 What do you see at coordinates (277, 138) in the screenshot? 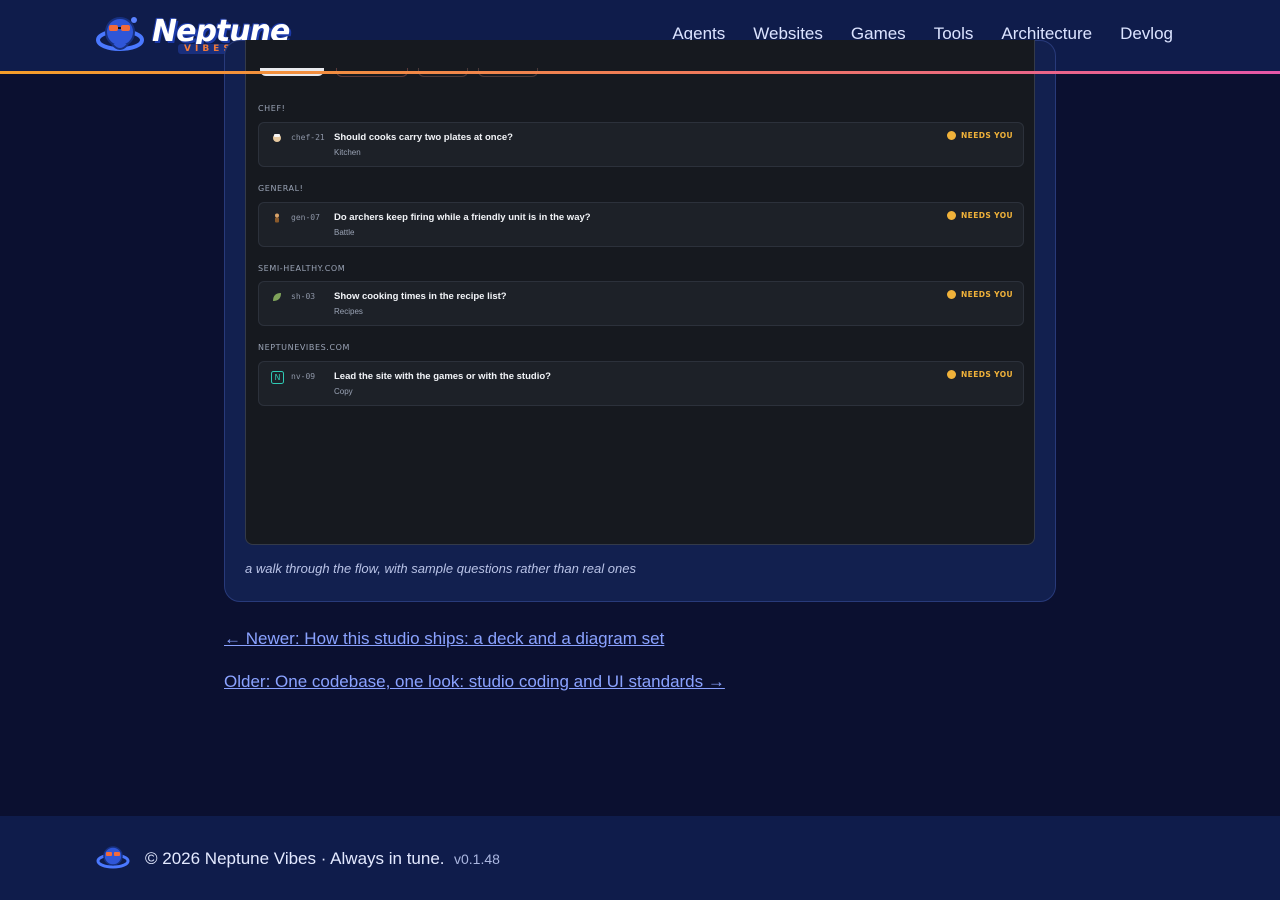
I see `chef-icon` at bounding box center [277, 138].